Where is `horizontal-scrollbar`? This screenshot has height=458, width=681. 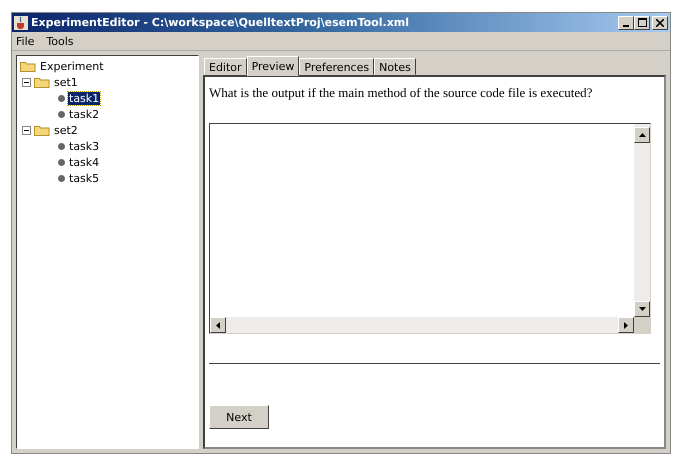
horizontal-scrollbar is located at coordinates (422, 325).